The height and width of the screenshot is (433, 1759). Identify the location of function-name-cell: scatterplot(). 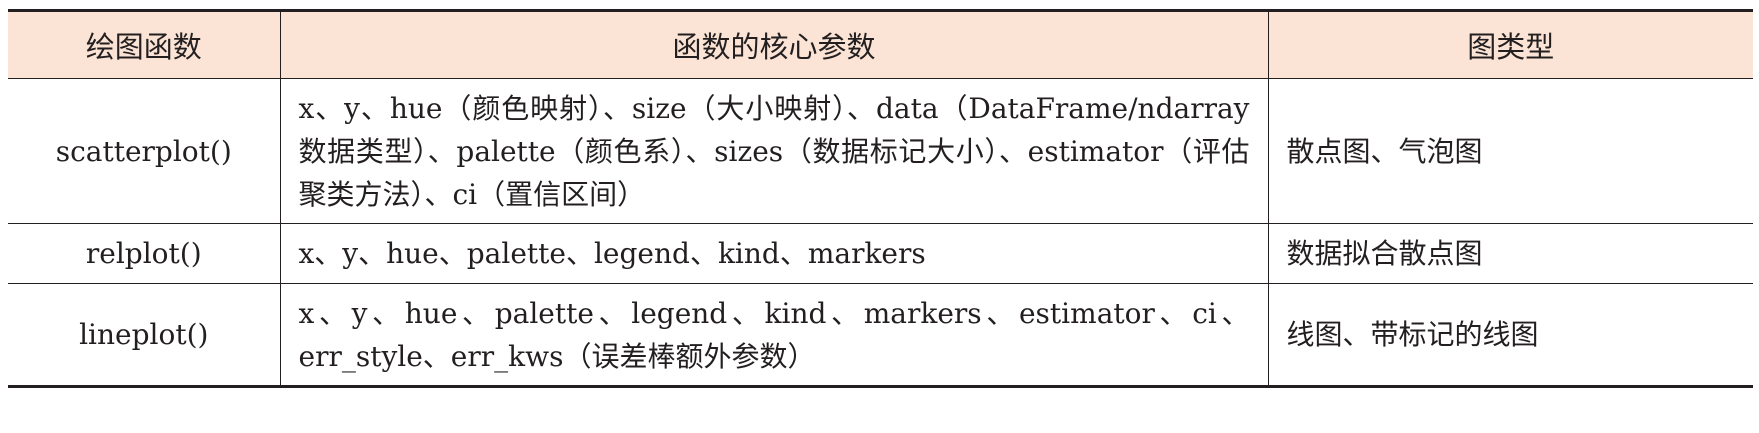
(144, 151).